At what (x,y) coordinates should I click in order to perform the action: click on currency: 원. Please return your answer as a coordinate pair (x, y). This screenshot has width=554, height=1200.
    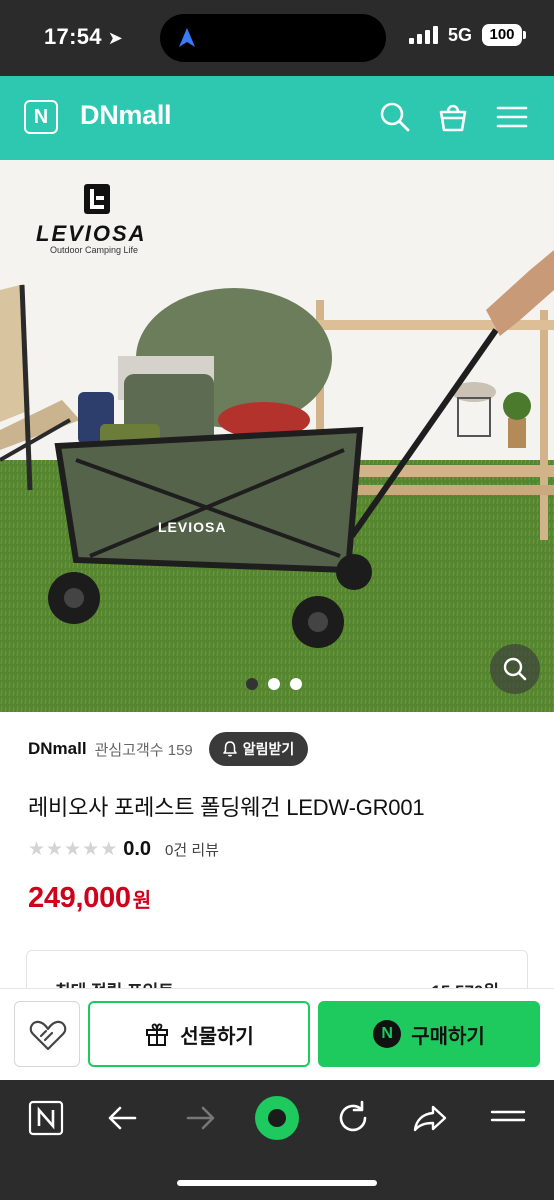
    Looking at the image, I should click on (142, 901).